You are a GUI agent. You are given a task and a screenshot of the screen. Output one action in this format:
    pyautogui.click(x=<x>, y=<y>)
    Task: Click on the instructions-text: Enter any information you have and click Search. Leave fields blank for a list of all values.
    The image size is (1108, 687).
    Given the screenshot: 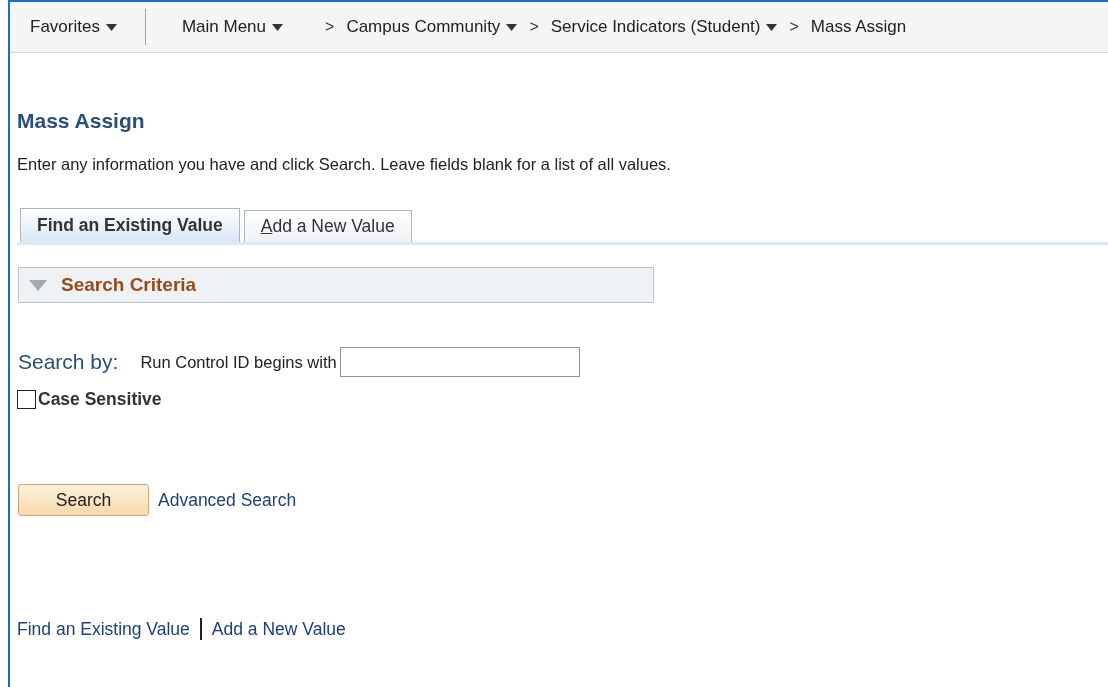 What is the action you would take?
    pyautogui.click(x=344, y=164)
    